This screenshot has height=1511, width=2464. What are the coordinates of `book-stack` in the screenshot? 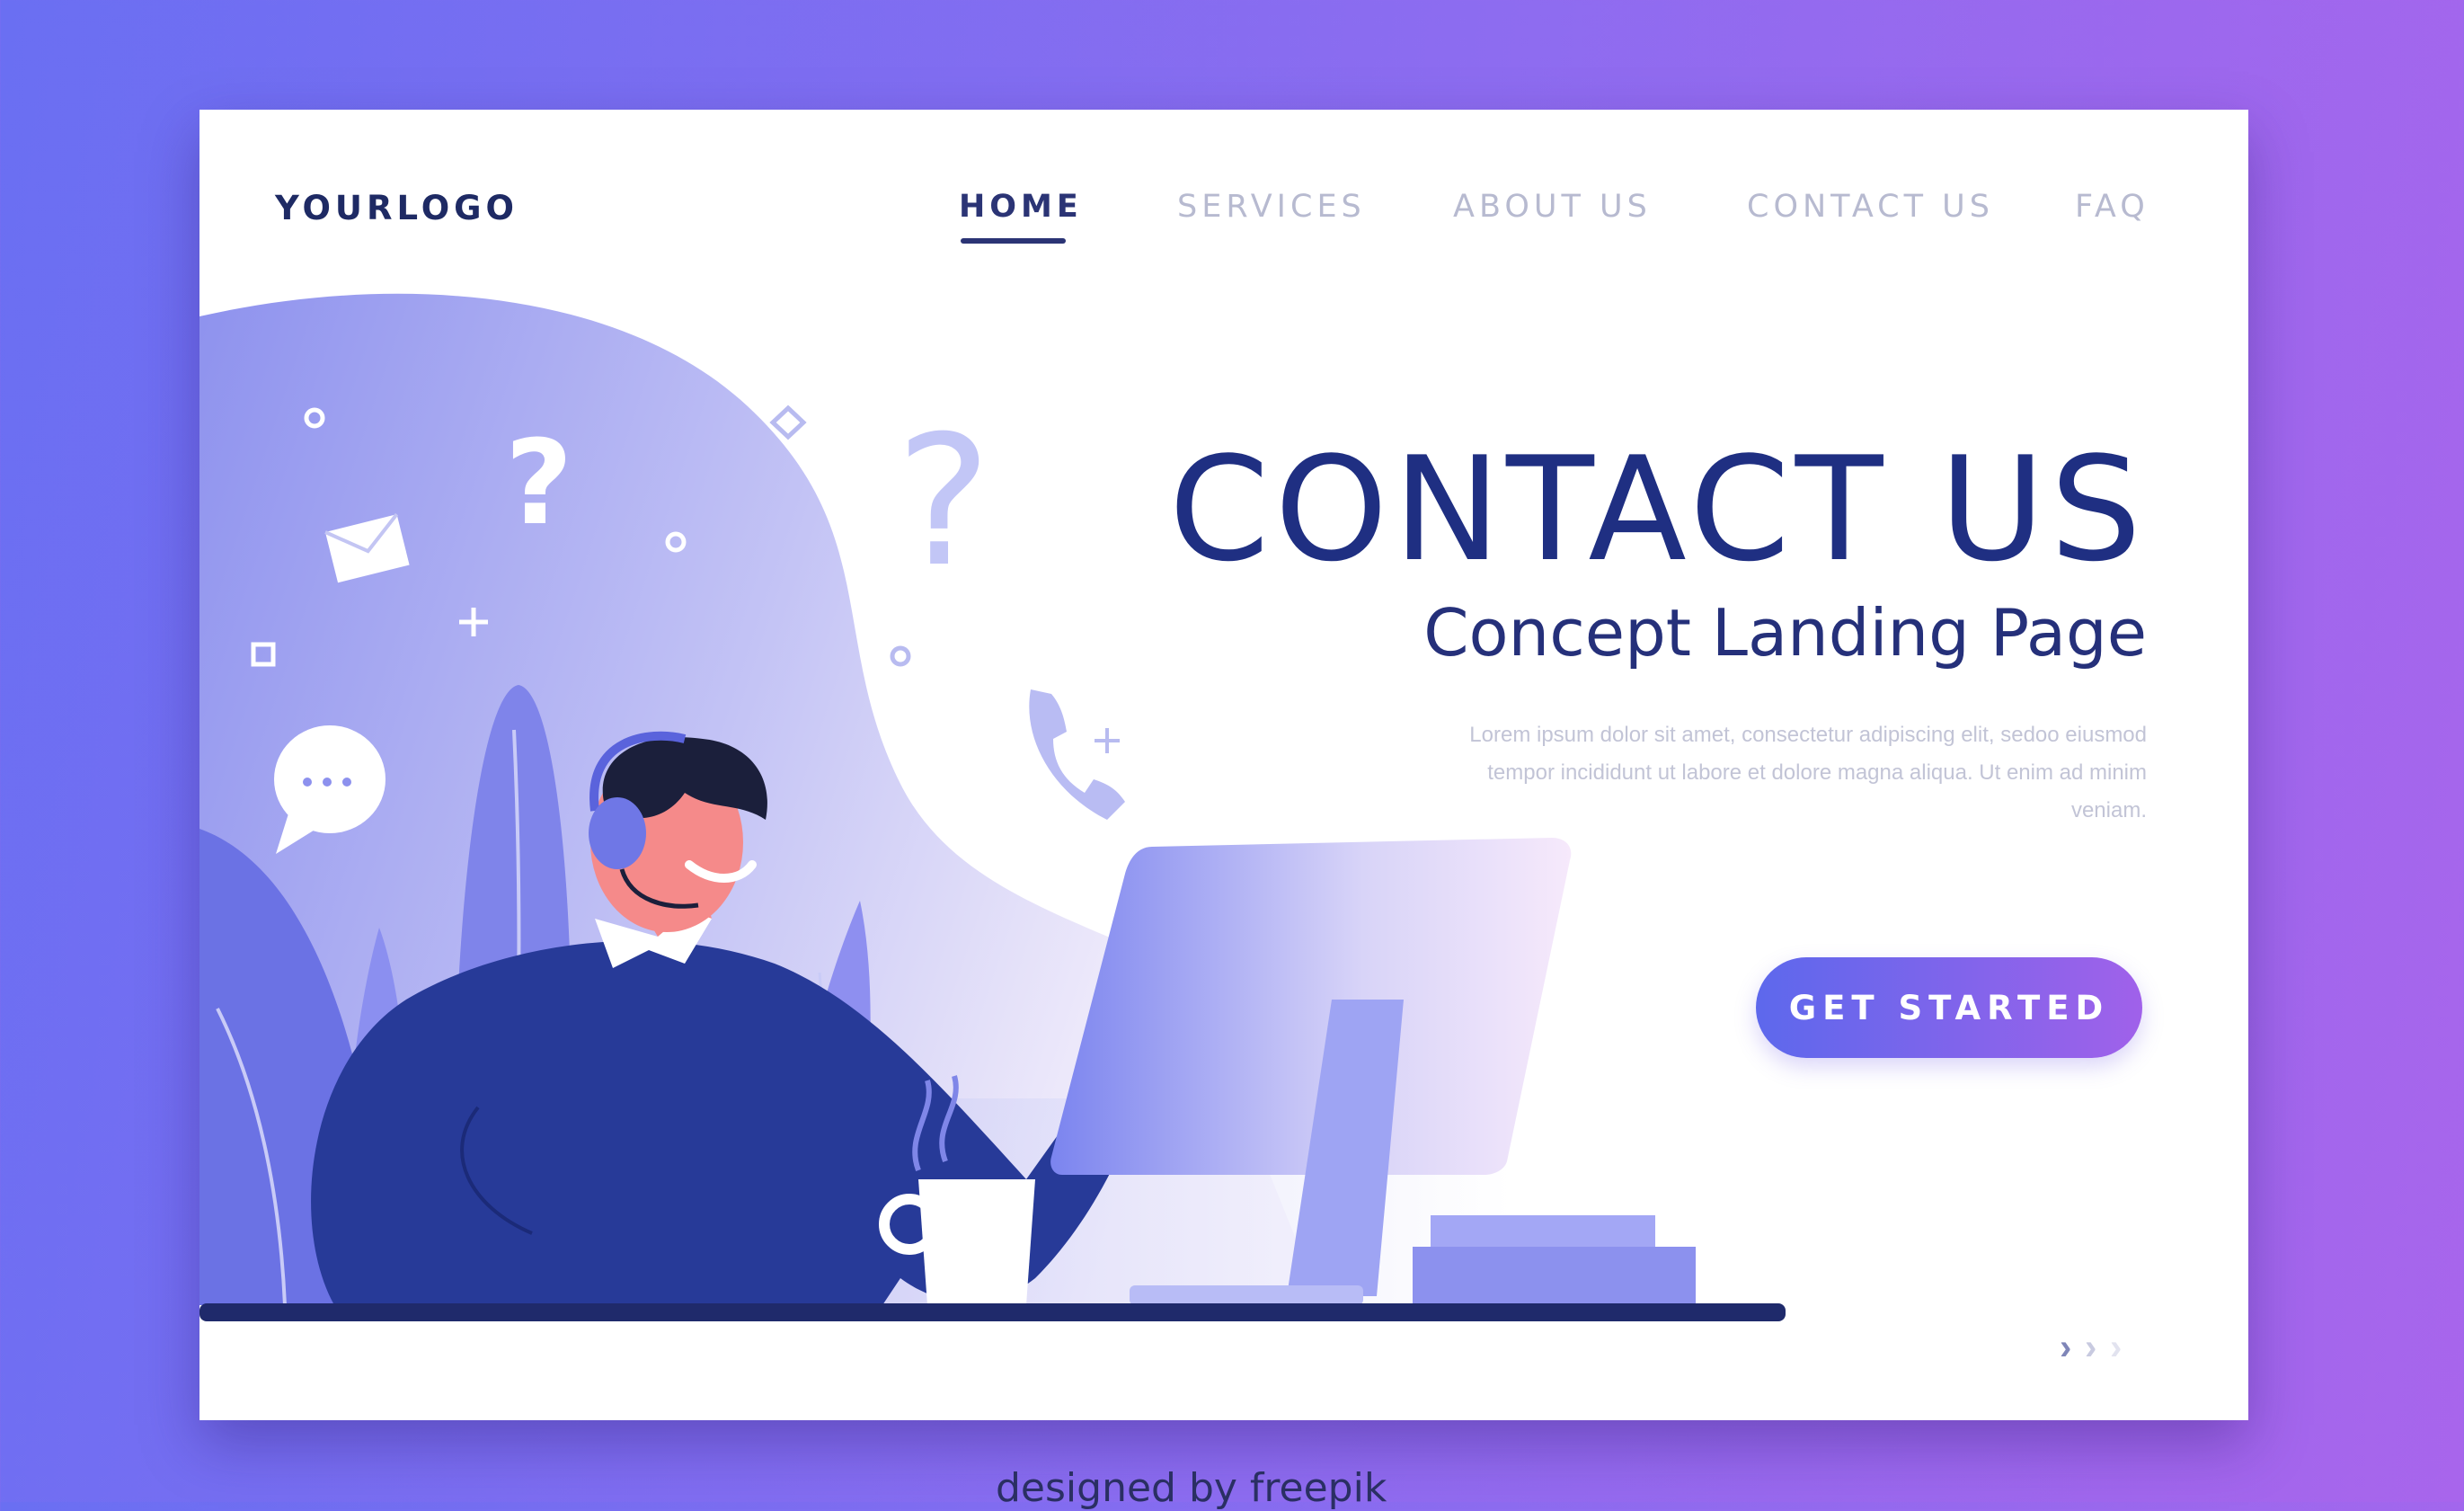 It's located at (1554, 1260).